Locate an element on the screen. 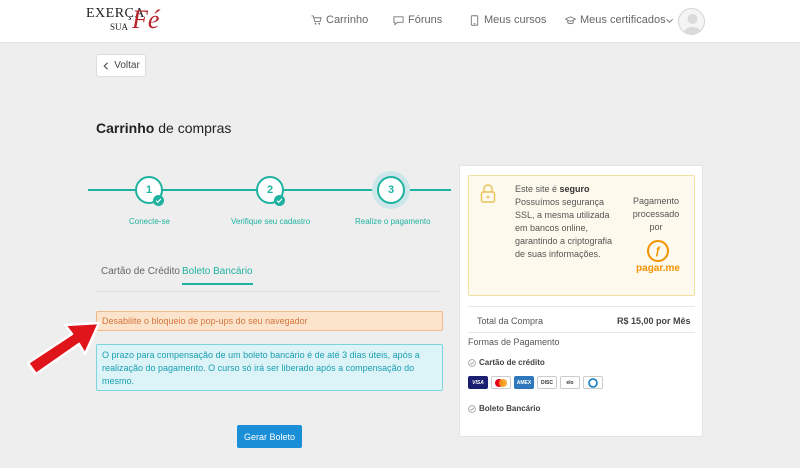  nav-my-certificates: Meus certificados is located at coordinates (615, 20).